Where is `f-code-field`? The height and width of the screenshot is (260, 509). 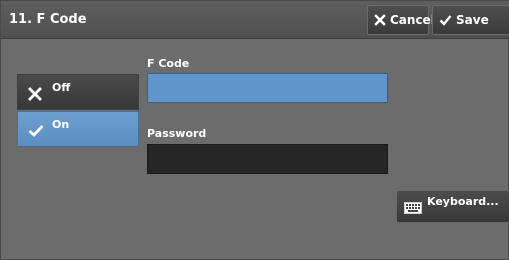
f-code-field is located at coordinates (267, 88).